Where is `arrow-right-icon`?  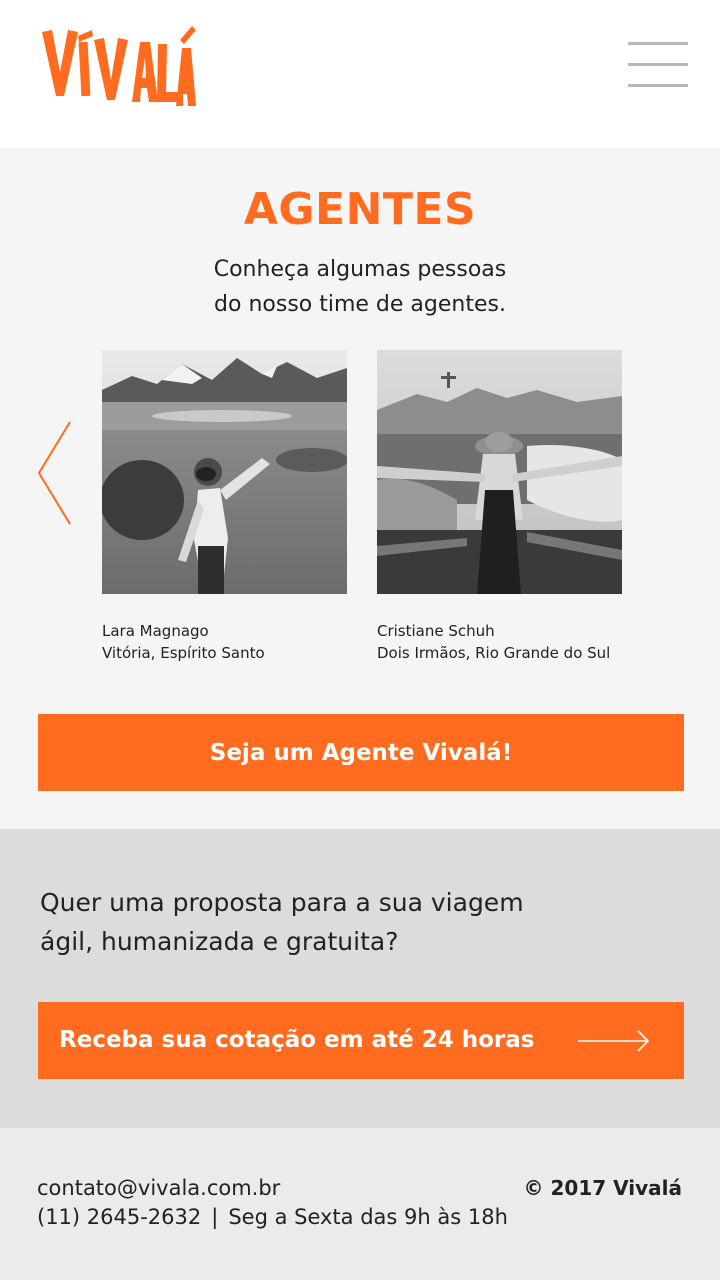 arrow-right-icon is located at coordinates (614, 1041).